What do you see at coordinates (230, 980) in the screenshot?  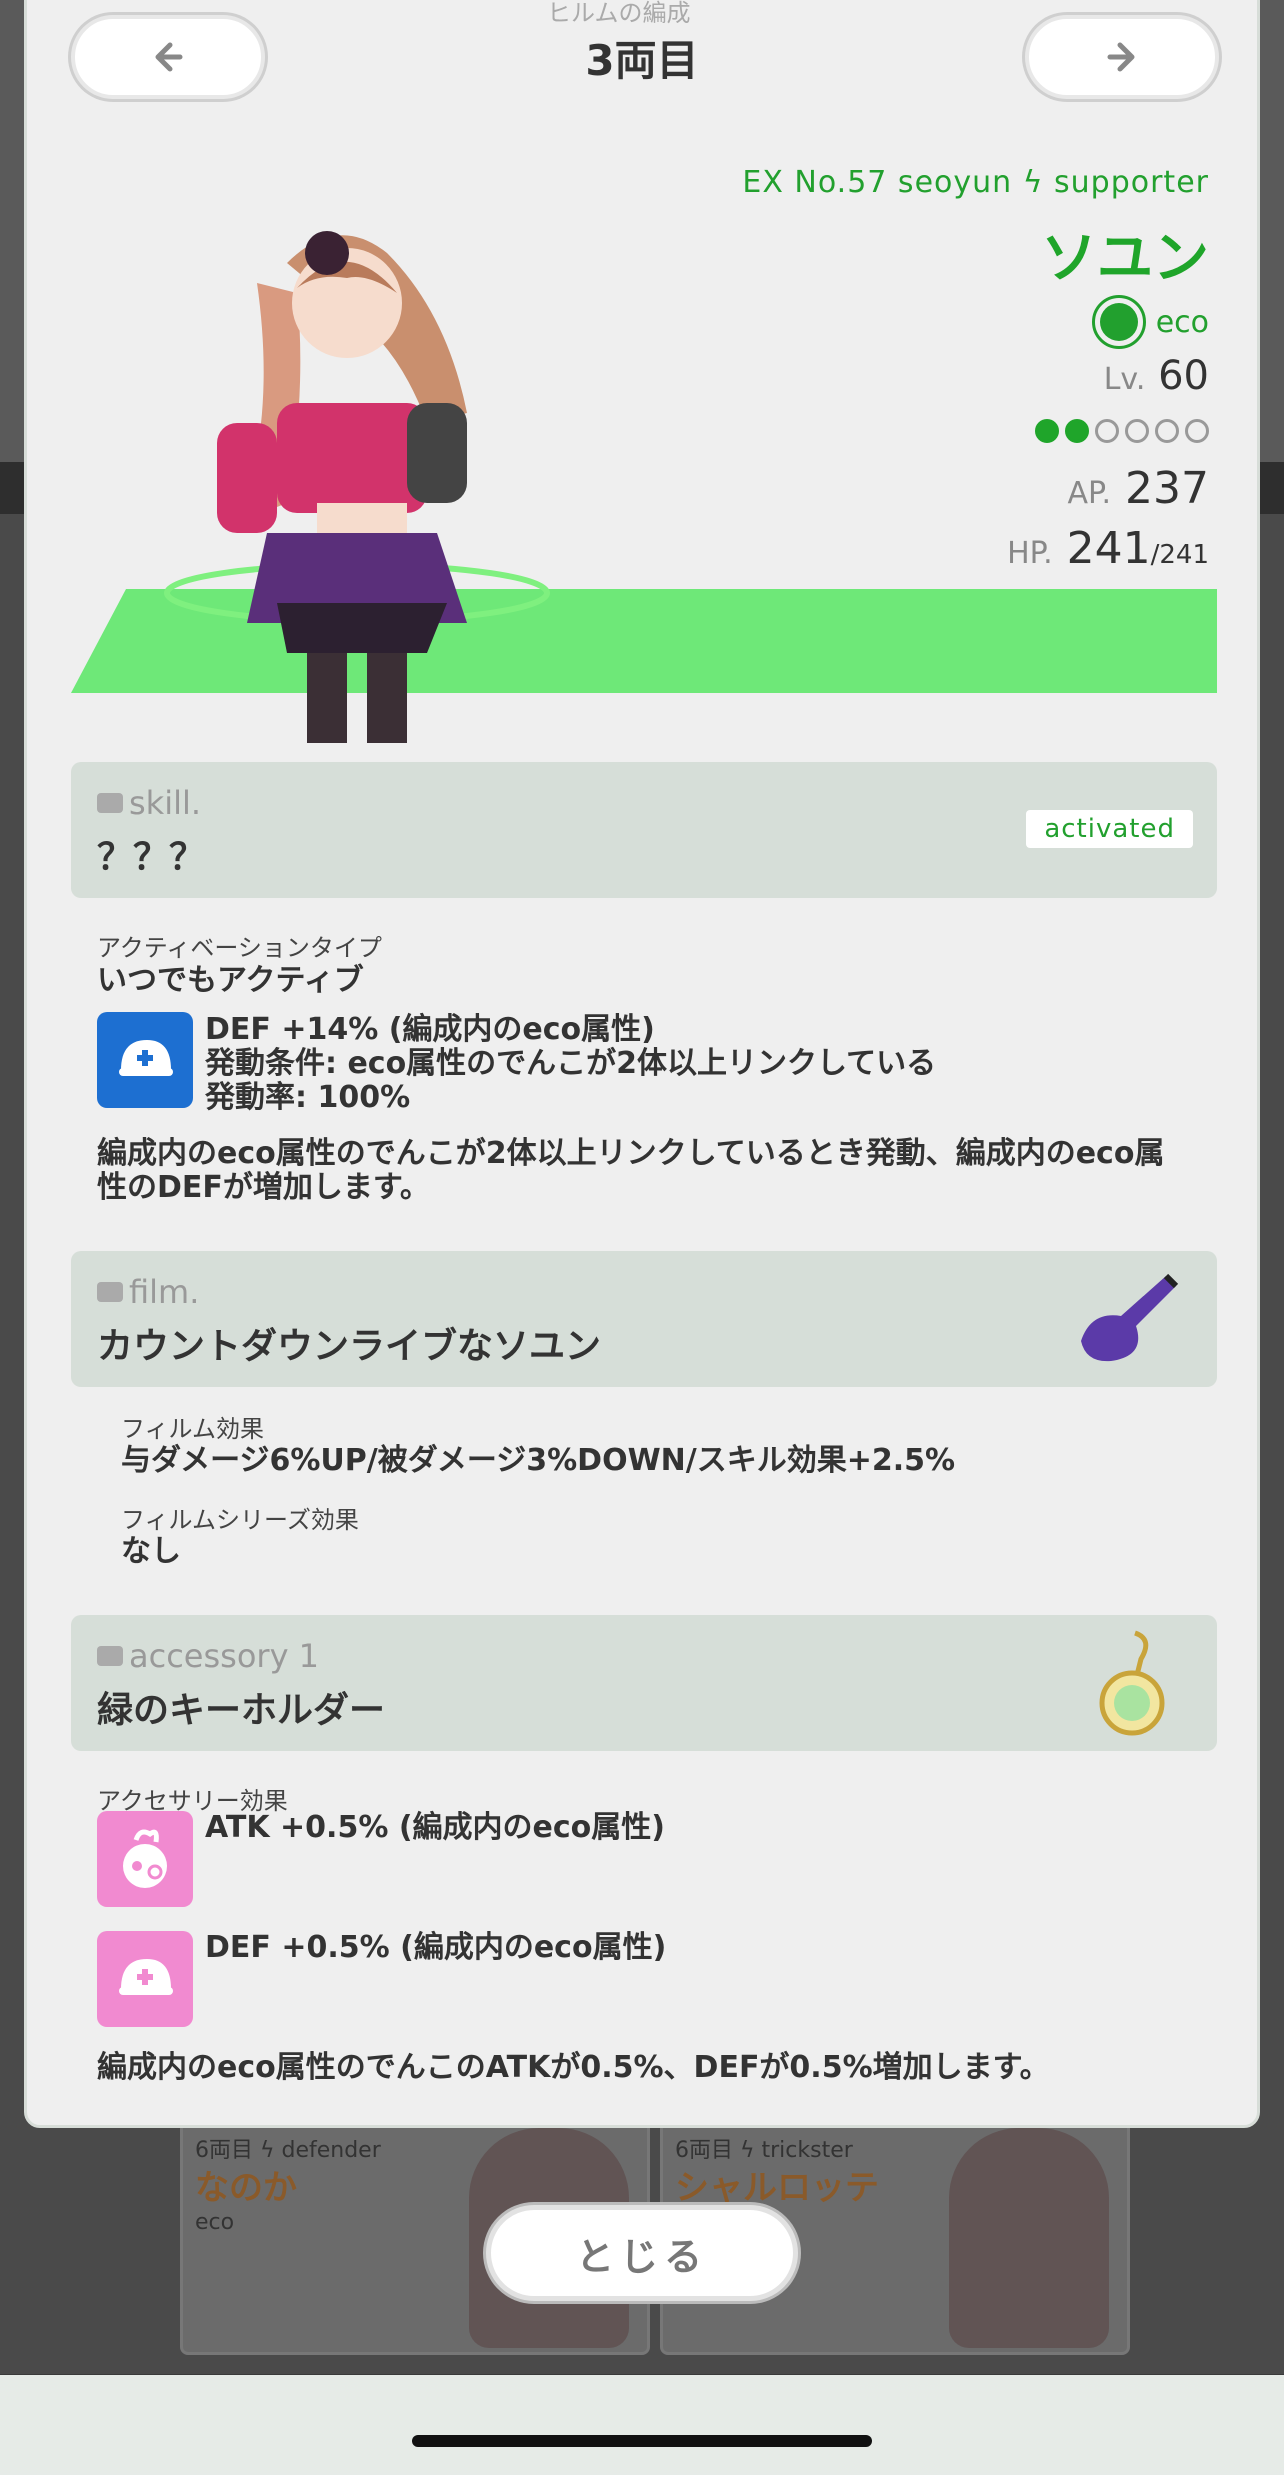 I see `activation-type-value: いつでもアクティブ` at bounding box center [230, 980].